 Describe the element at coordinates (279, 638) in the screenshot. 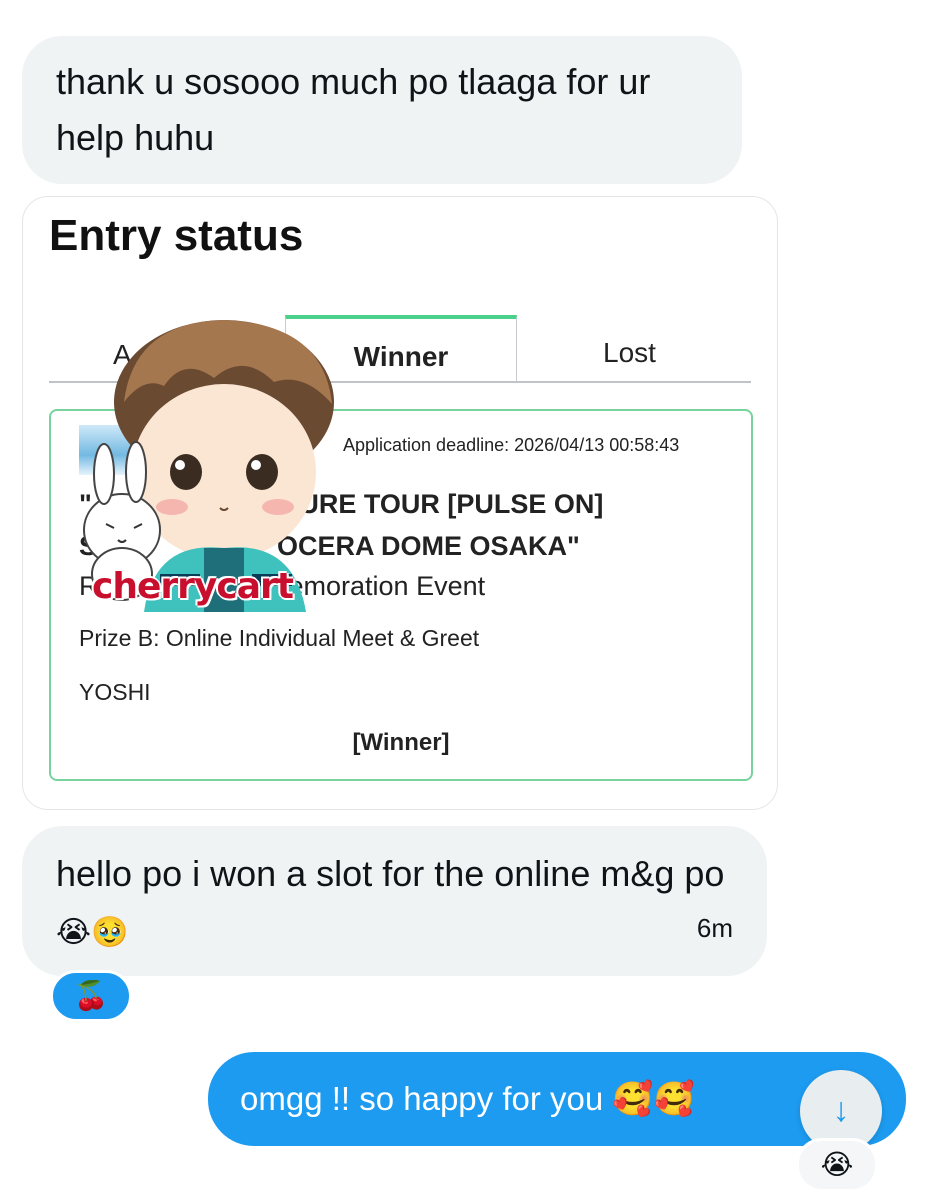

I see `prize-label: Prize B: Online Individual Meet & Greet` at that location.